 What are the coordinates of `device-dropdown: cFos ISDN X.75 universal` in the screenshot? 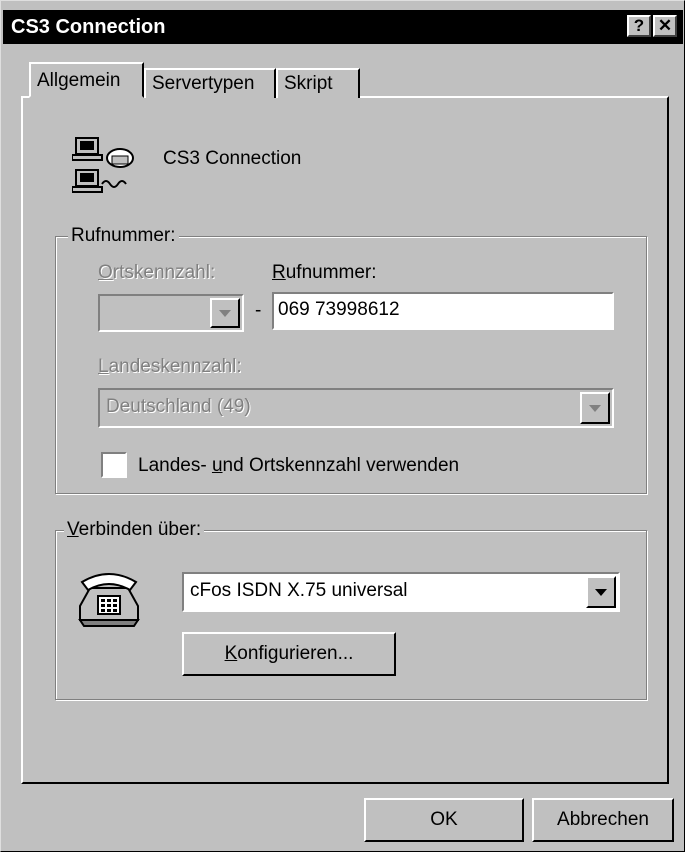 It's located at (401, 592).